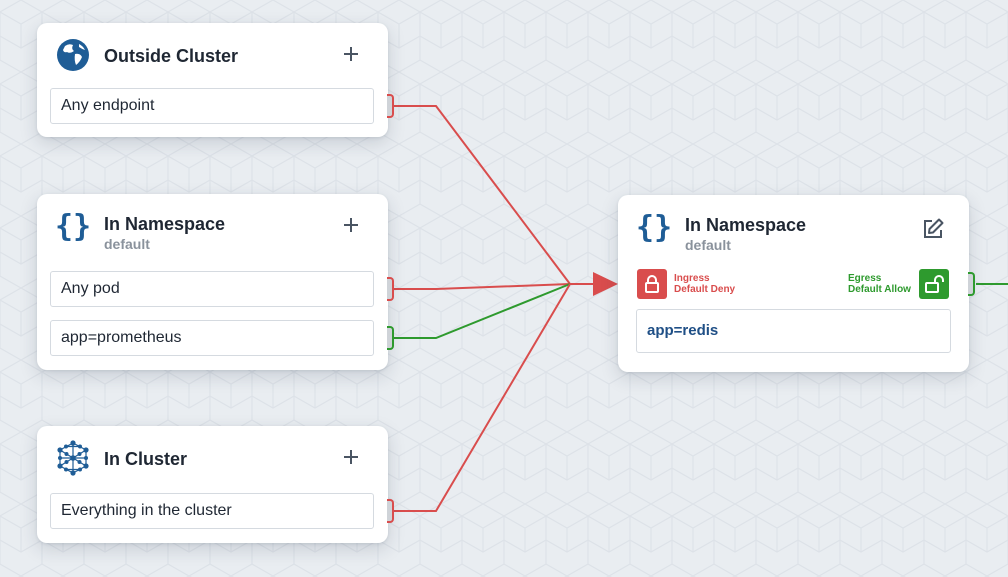 This screenshot has height=577, width=1008. What do you see at coordinates (212, 511) in the screenshot?
I see `selector-everything-in-cluster: Everything in the cluster` at bounding box center [212, 511].